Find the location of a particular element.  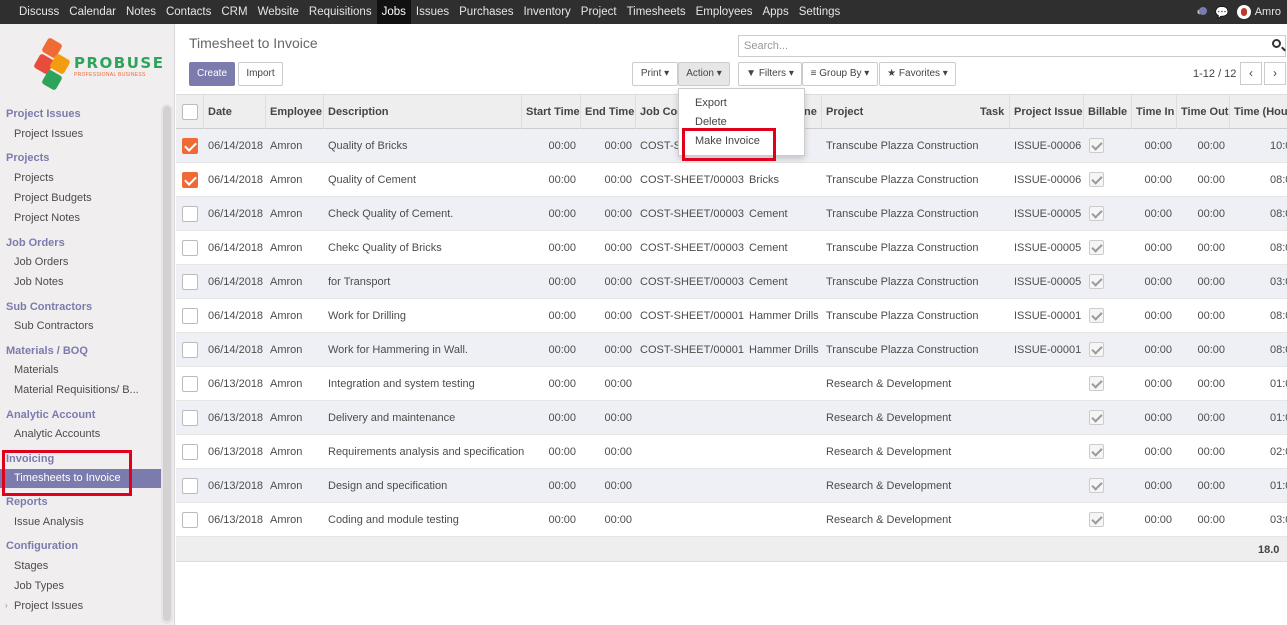

search-icon is located at coordinates (1276, 43).